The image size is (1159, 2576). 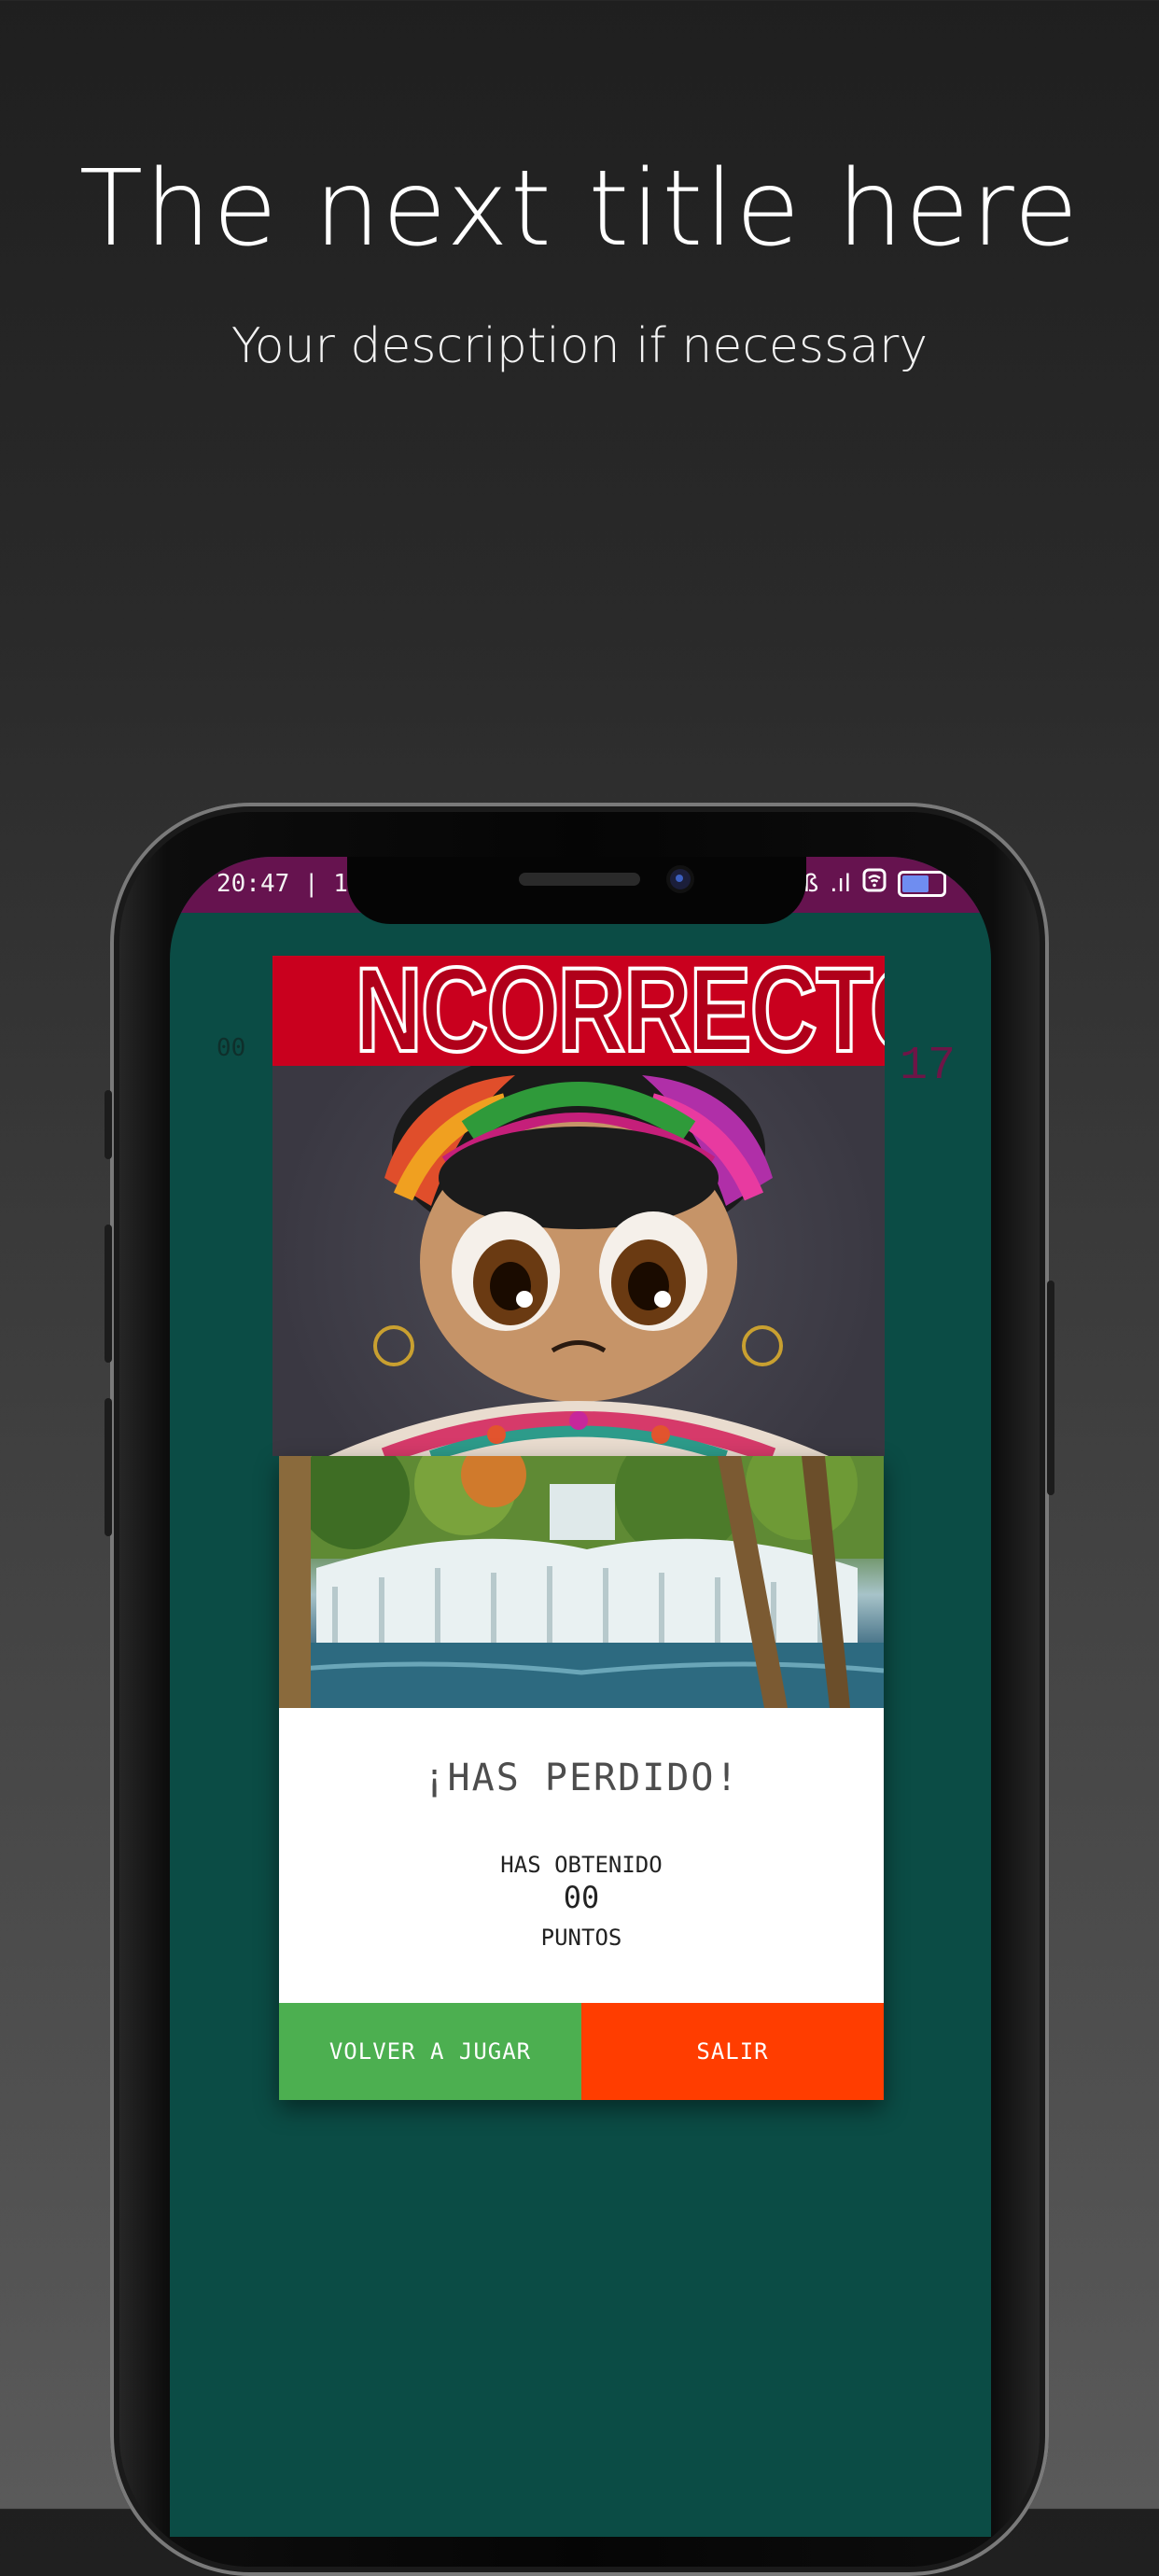 What do you see at coordinates (430, 2051) in the screenshot?
I see `replay-button: VOLVER A JUGAR` at bounding box center [430, 2051].